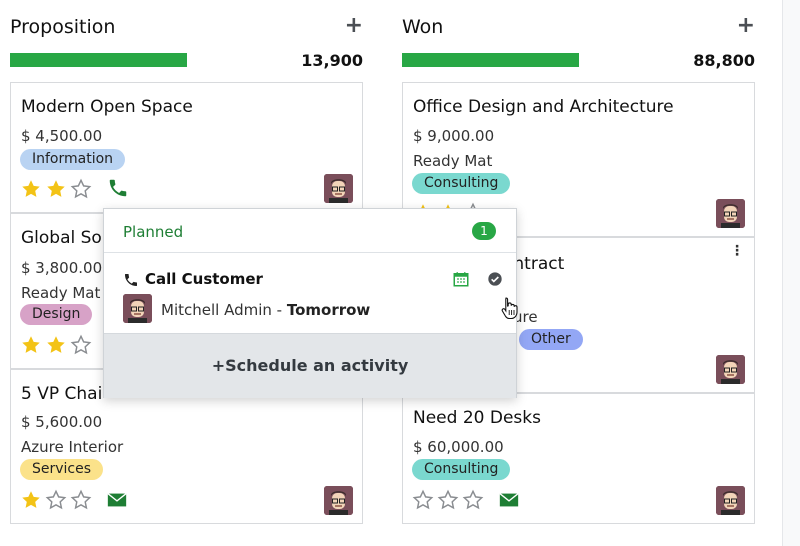  What do you see at coordinates (107, 107) in the screenshot?
I see `card-title: Modern Open Space` at bounding box center [107, 107].